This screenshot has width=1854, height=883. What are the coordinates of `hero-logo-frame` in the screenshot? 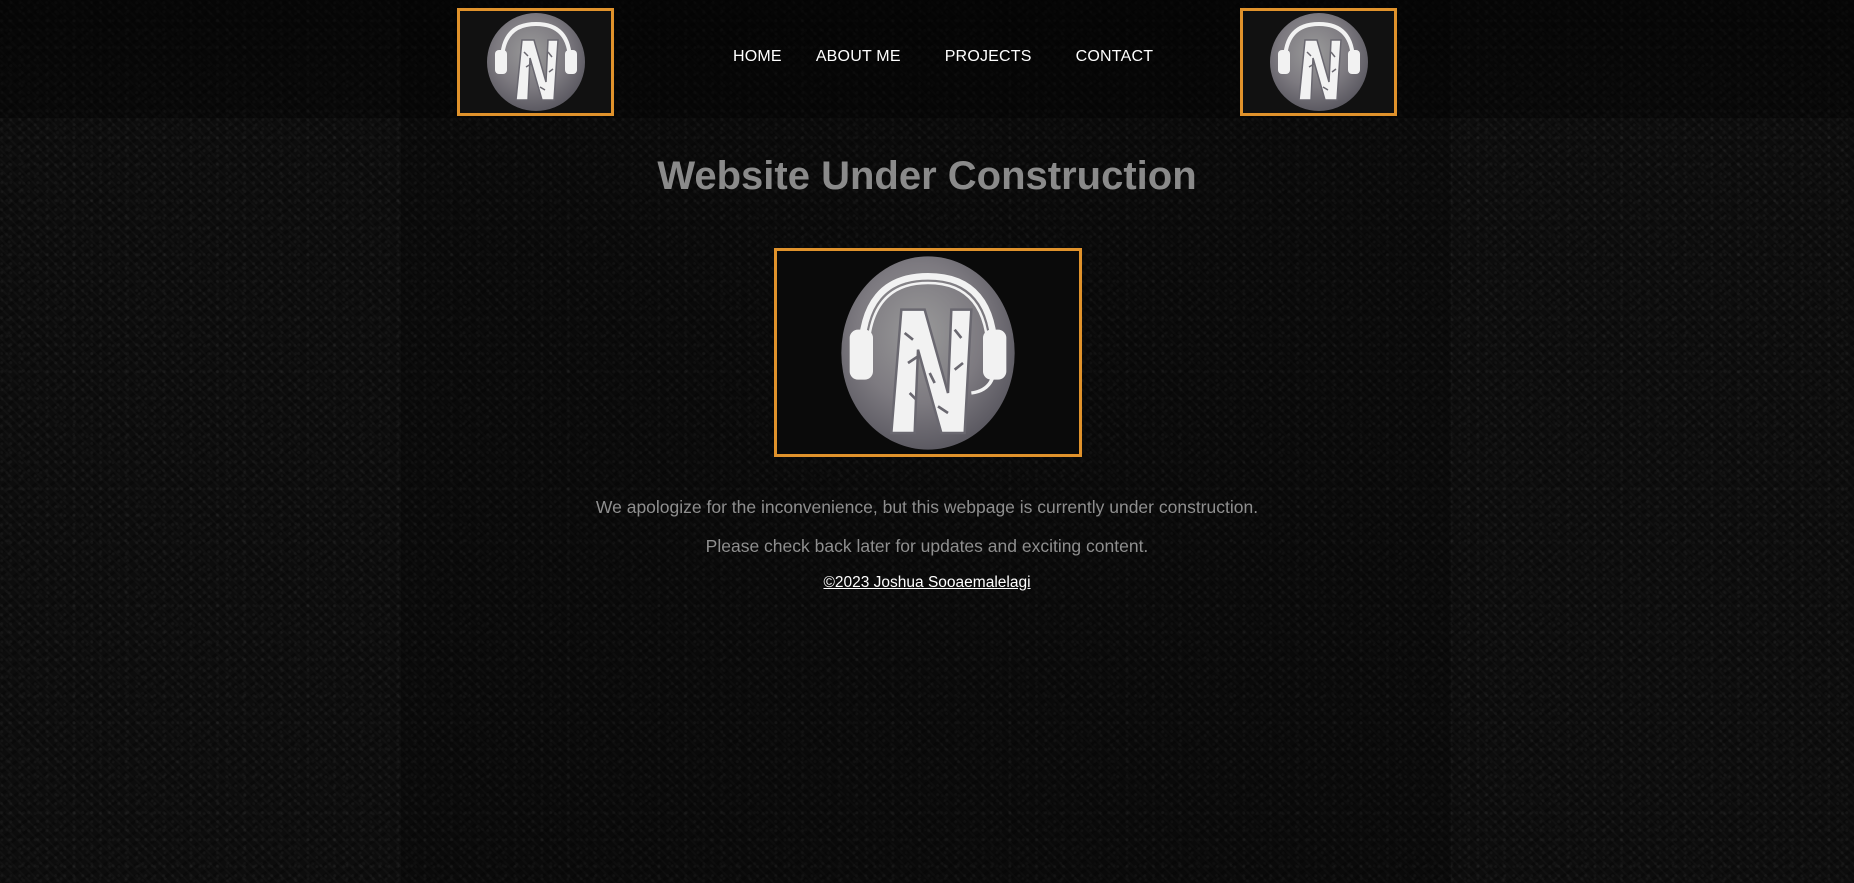 It's located at (928, 352).